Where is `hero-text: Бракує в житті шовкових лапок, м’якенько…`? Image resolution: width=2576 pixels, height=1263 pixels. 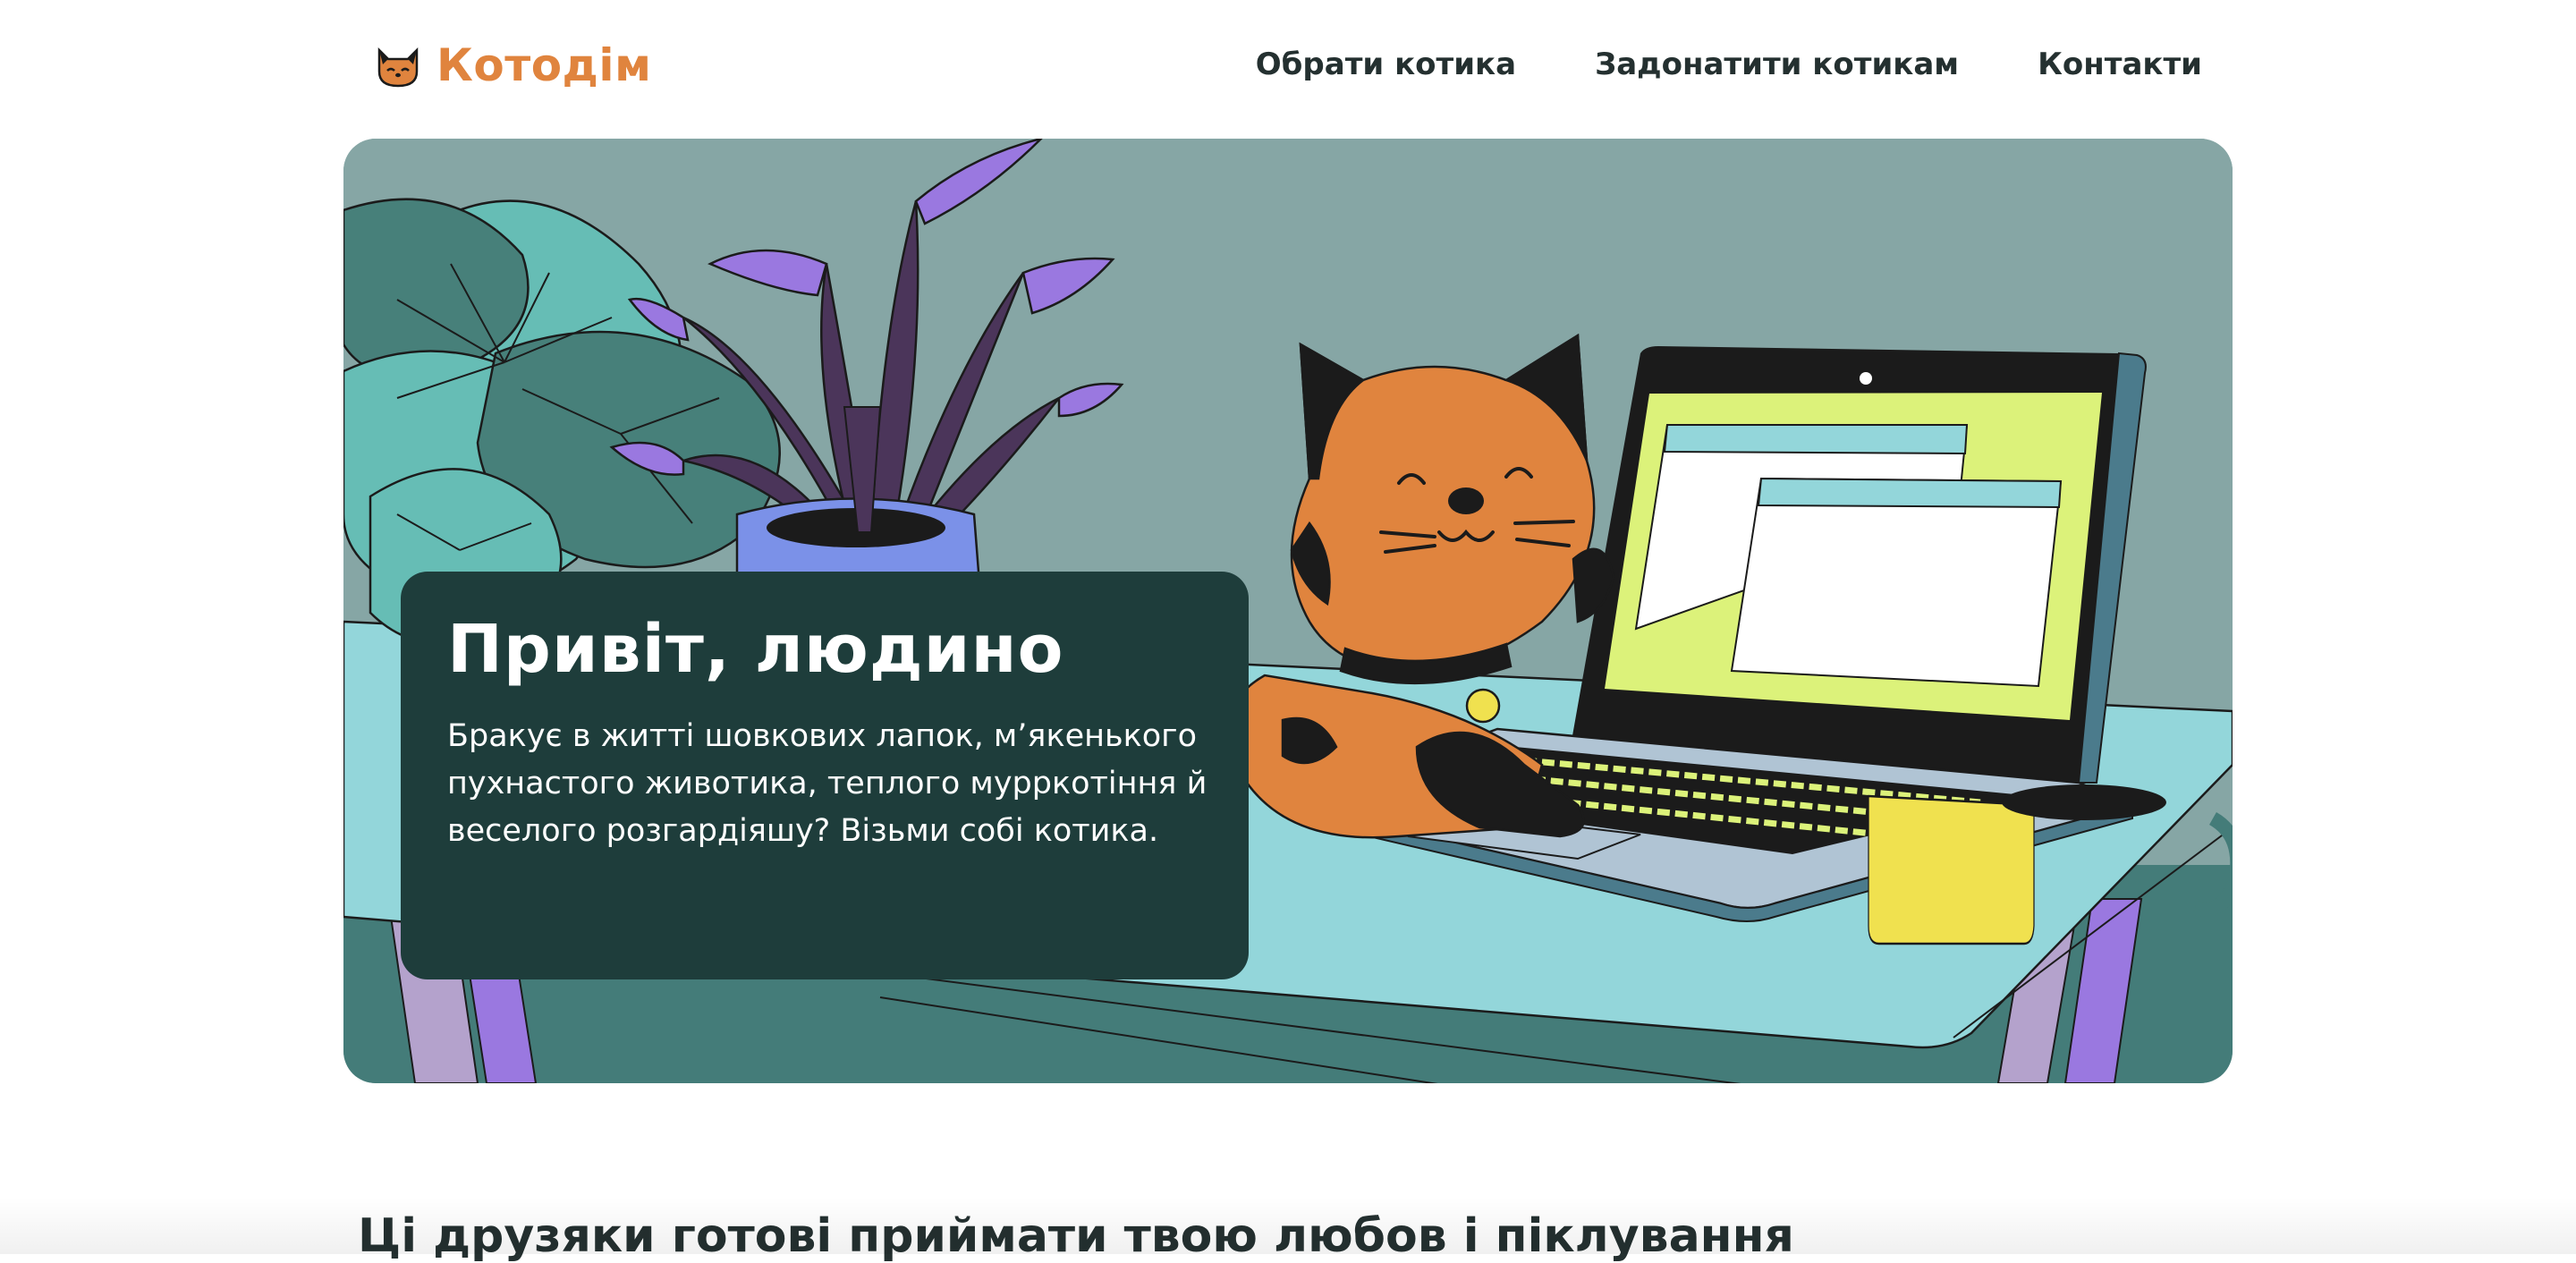 hero-text: Бракує в житті шовкових лапок, м’якенько… is located at coordinates (827, 783).